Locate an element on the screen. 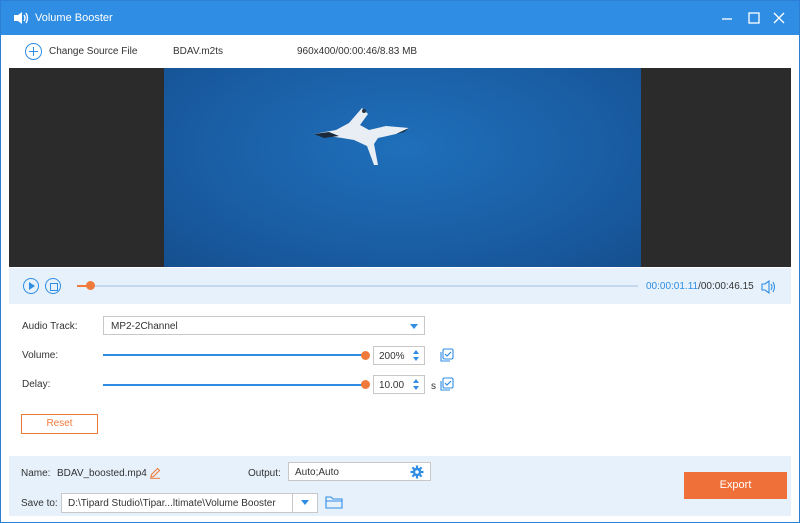 The width and height of the screenshot is (800, 523). window-title: Volume Booster is located at coordinates (74, 18).